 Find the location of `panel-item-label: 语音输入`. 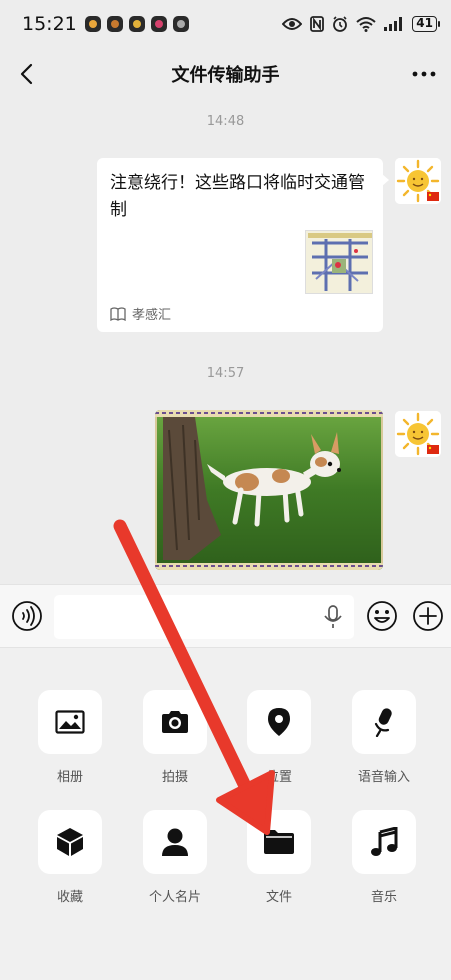

panel-item-label: 语音输入 is located at coordinates (383, 777).